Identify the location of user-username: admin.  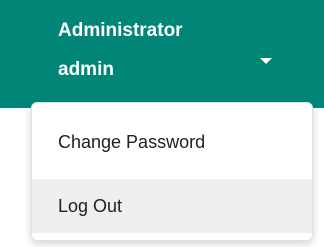
(86, 69).